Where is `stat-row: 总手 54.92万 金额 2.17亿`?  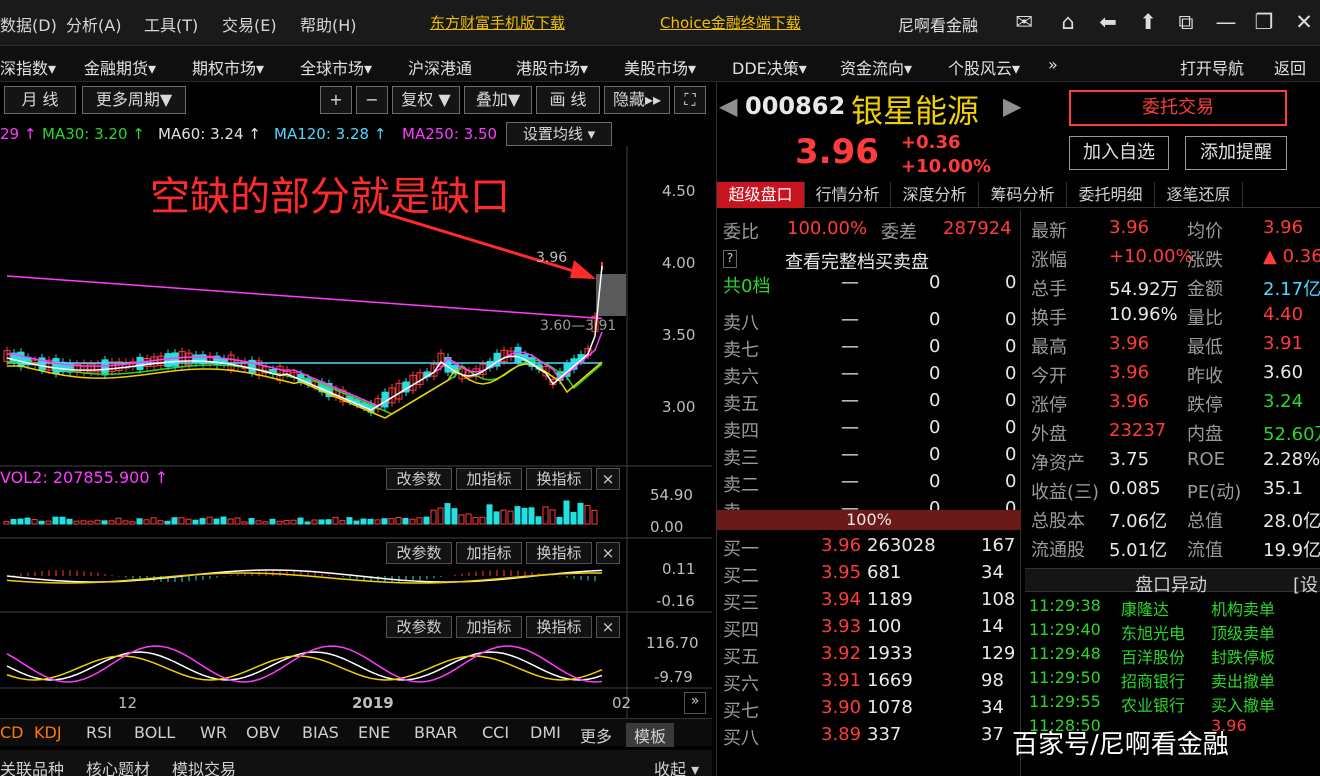
stat-row: 总手 54.92万 金额 2.17亿 is located at coordinates (1173, 286).